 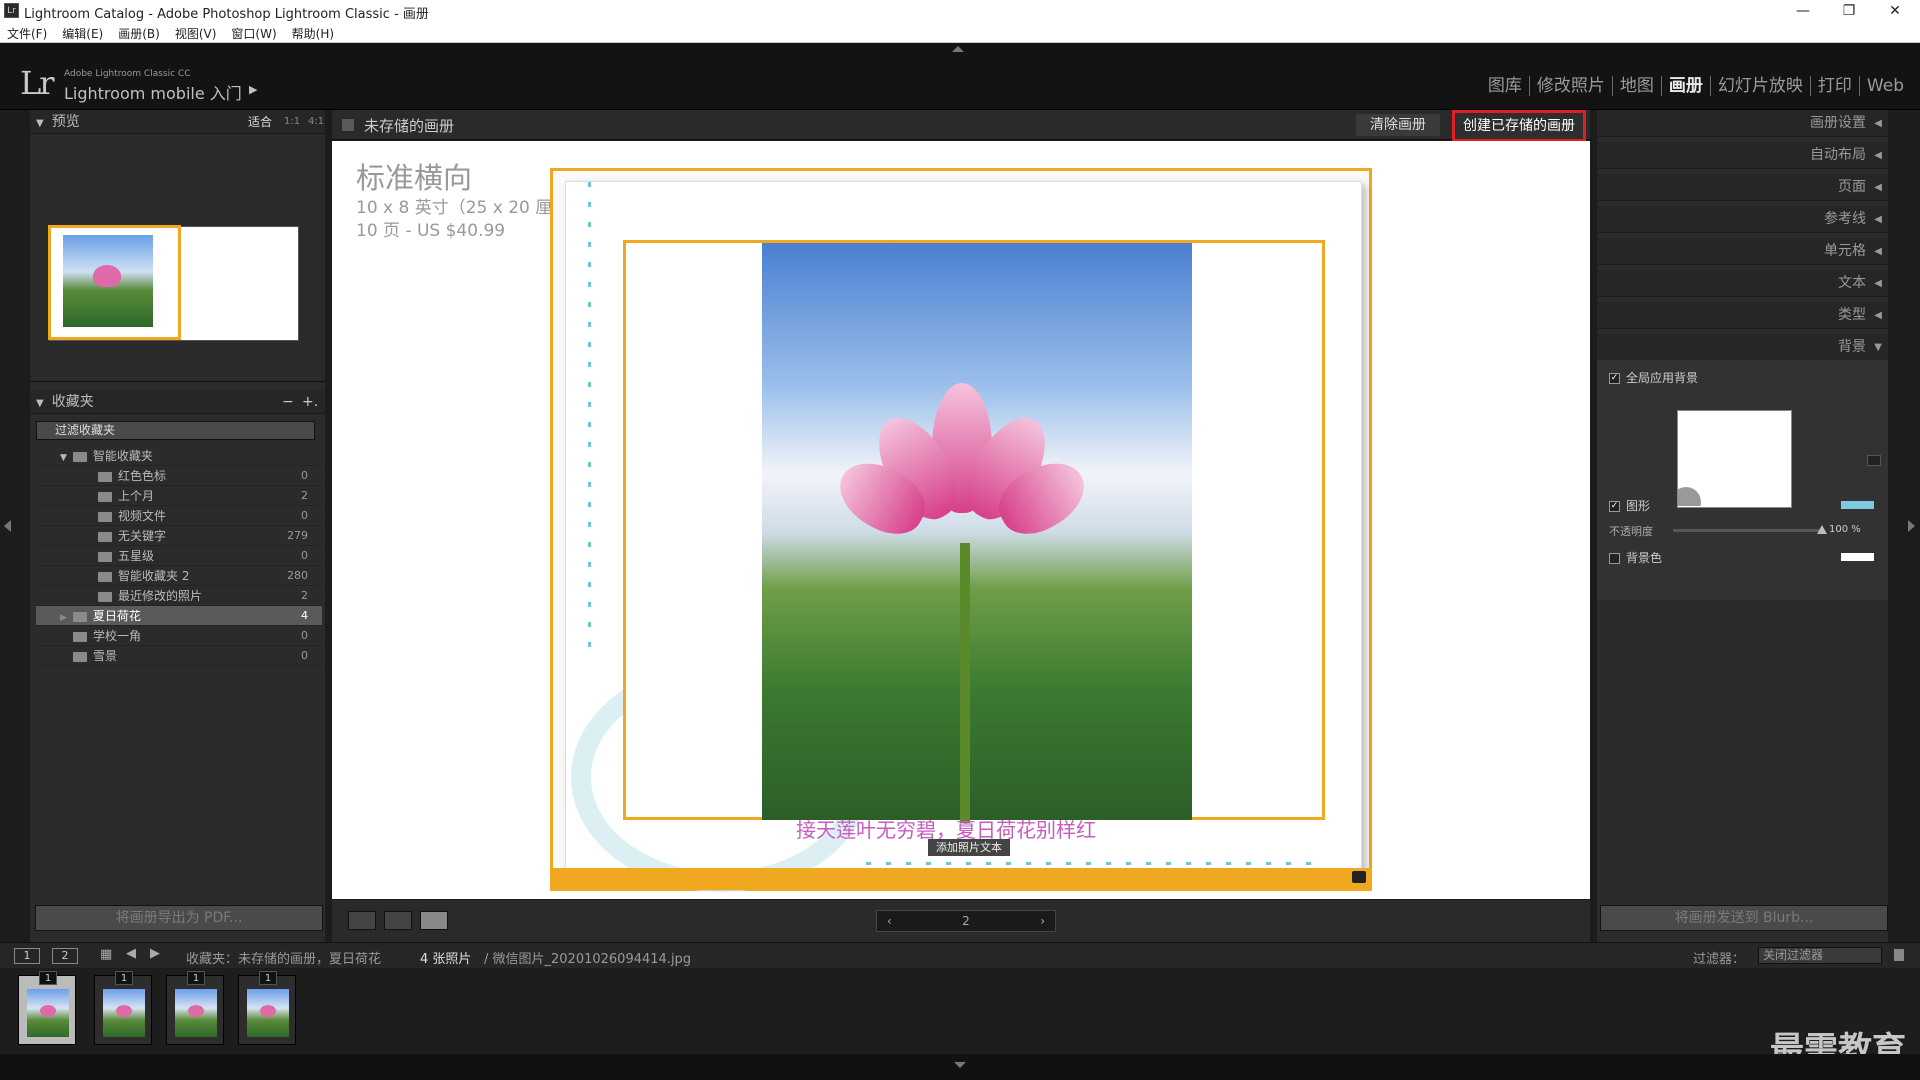 What do you see at coordinates (1571, 86) in the screenshot?
I see `module-develop: 修改照片` at bounding box center [1571, 86].